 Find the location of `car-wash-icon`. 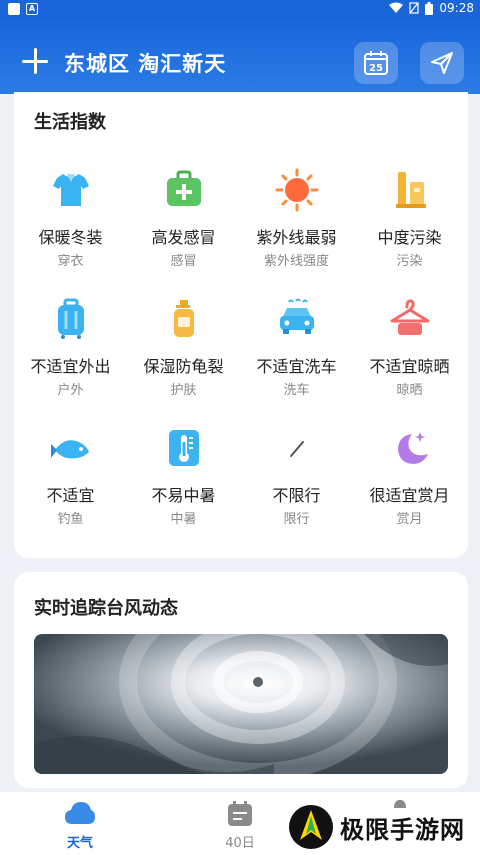

car-wash-icon is located at coordinates (297, 316).